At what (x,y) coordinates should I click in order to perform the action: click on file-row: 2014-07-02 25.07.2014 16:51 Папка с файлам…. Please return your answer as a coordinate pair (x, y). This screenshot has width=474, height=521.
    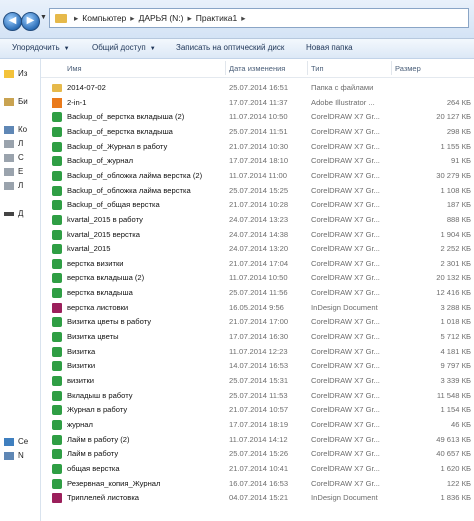
    Looking at the image, I should click on (257, 88).